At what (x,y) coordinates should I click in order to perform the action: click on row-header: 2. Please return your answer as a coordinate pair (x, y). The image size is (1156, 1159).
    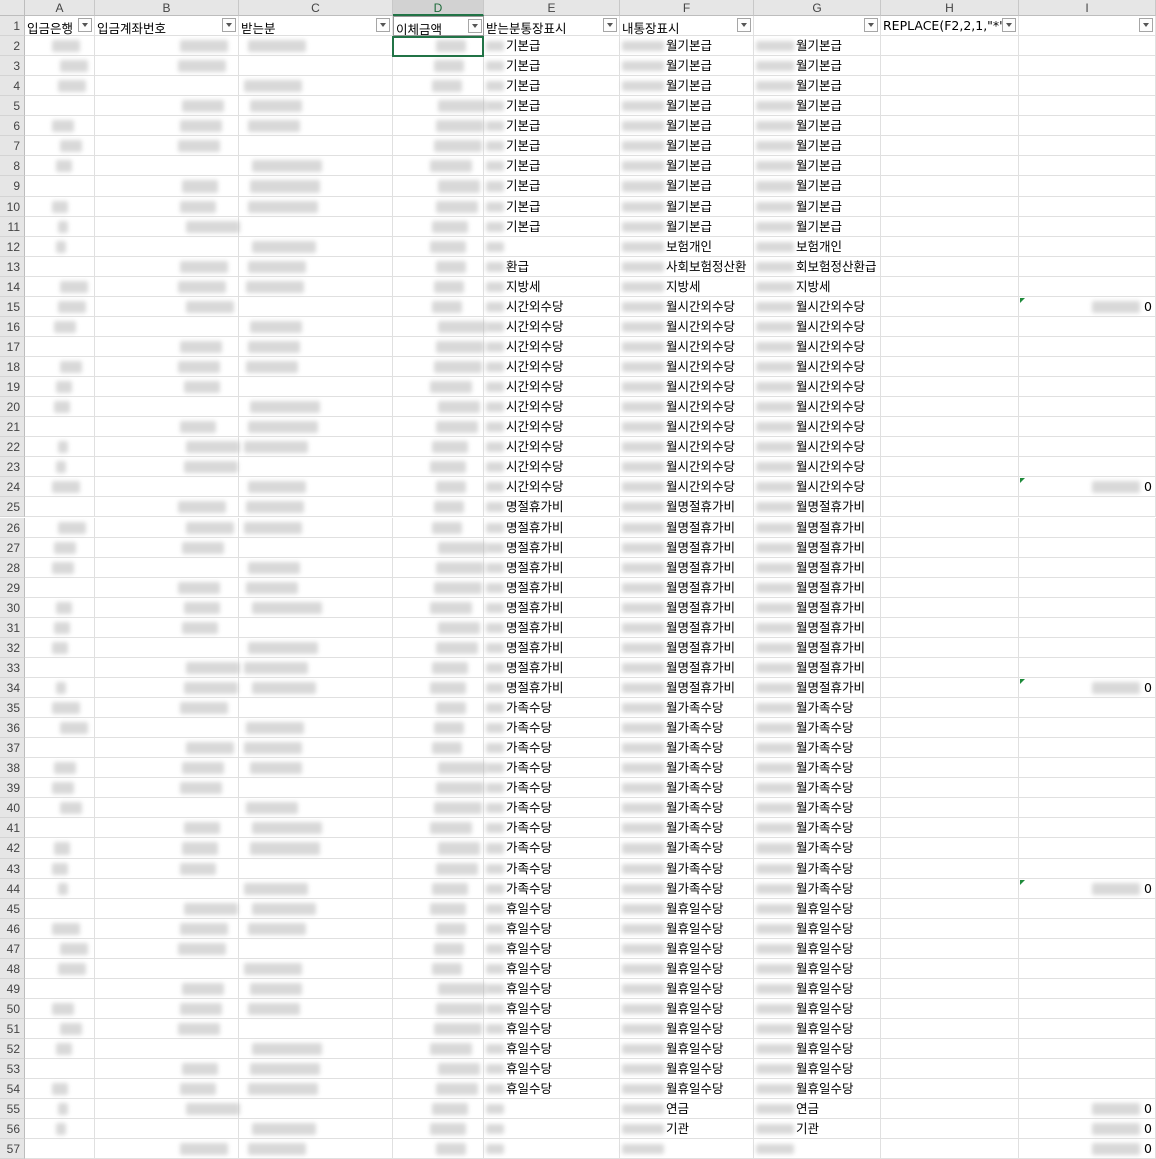
    Looking at the image, I should click on (12, 46).